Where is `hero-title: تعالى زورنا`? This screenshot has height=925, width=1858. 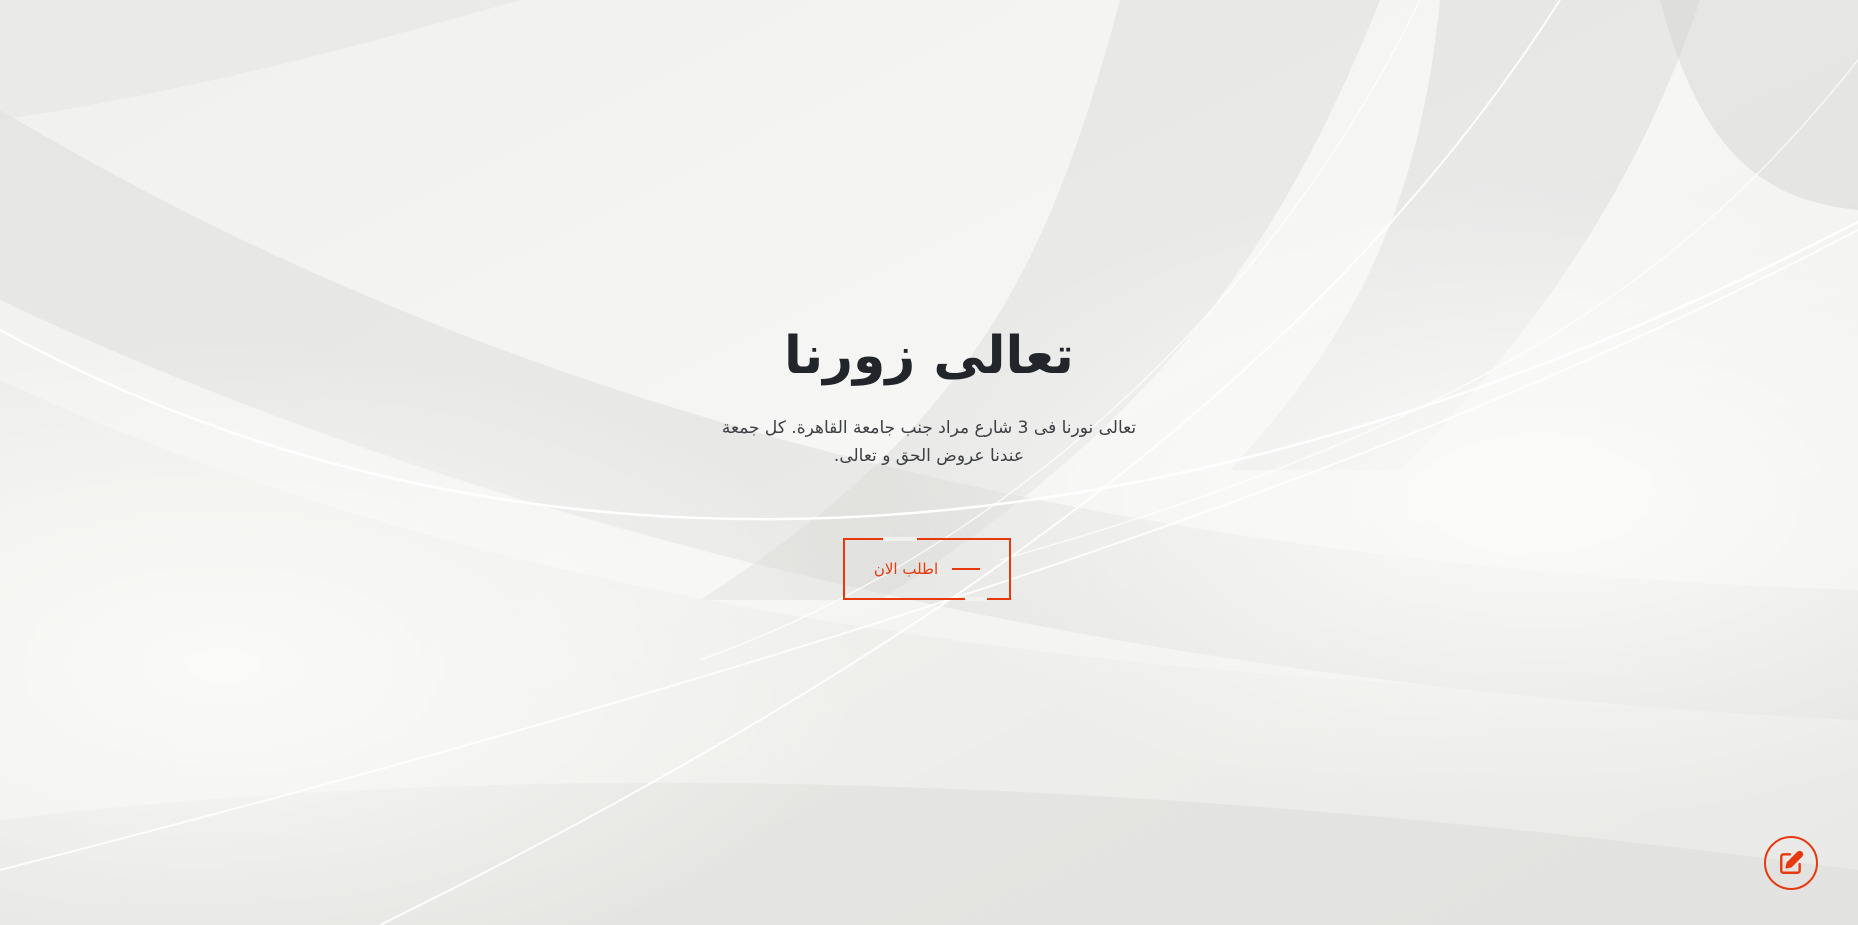 hero-title: تعالى زورنا is located at coordinates (929, 356).